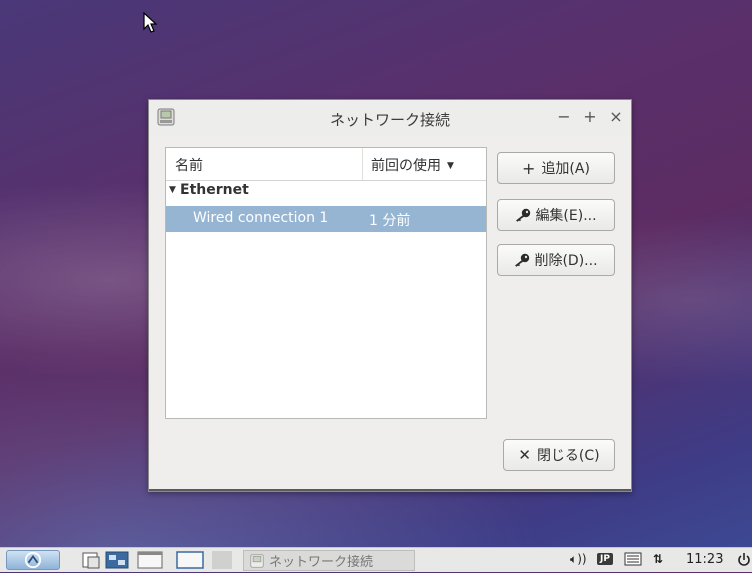  What do you see at coordinates (189, 165) in the screenshot?
I see `column-header-name: 名前` at bounding box center [189, 165].